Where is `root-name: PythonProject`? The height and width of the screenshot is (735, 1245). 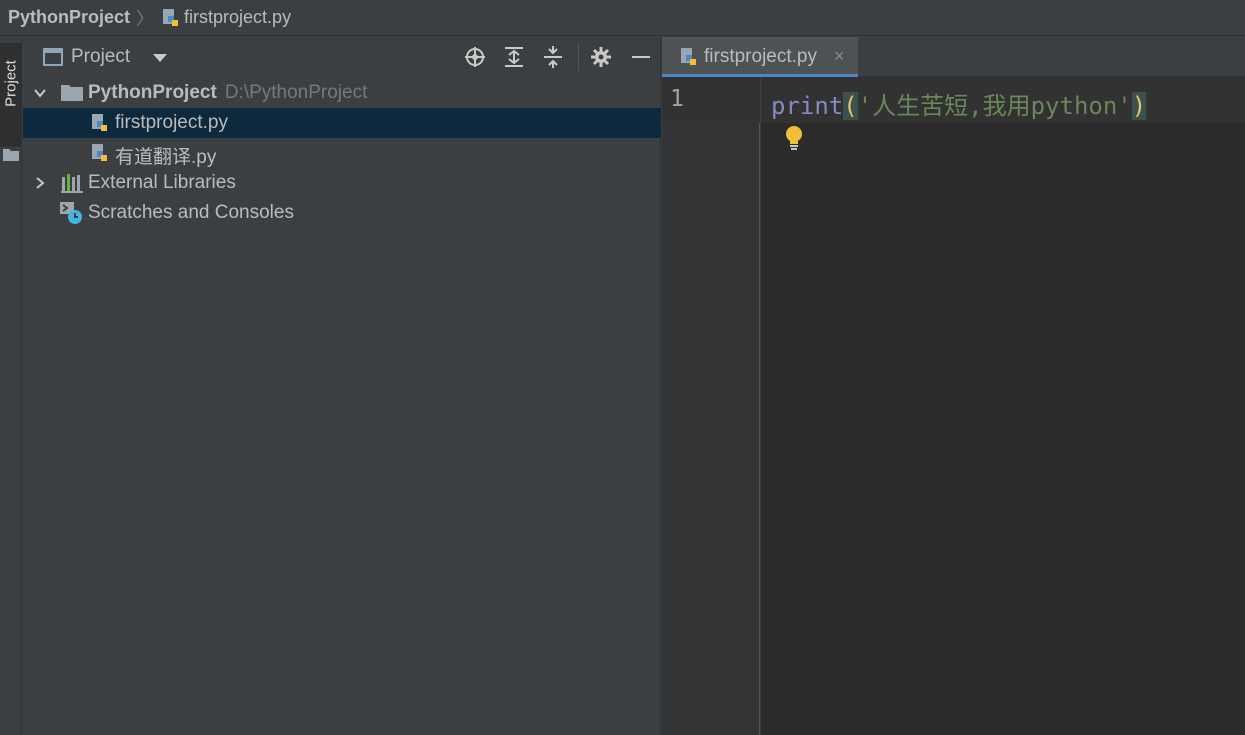 root-name: PythonProject is located at coordinates (152, 92).